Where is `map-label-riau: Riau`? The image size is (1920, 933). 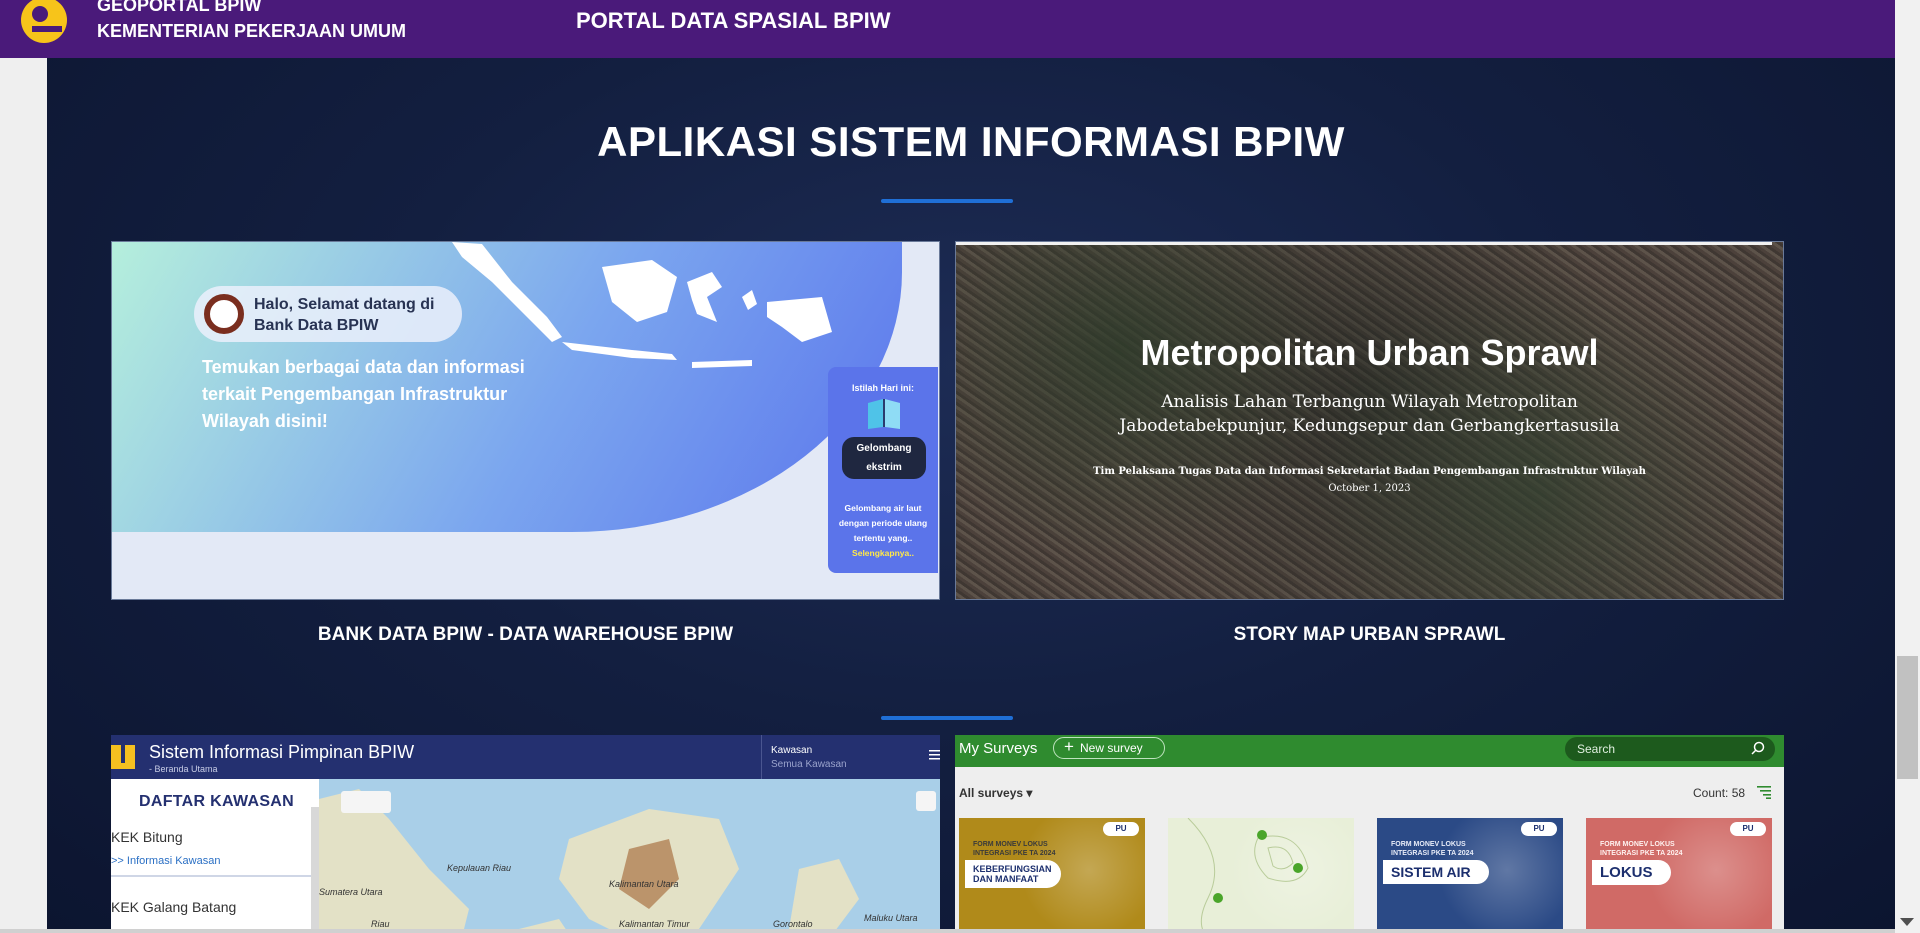
map-label-riau: Riau is located at coordinates (380, 924).